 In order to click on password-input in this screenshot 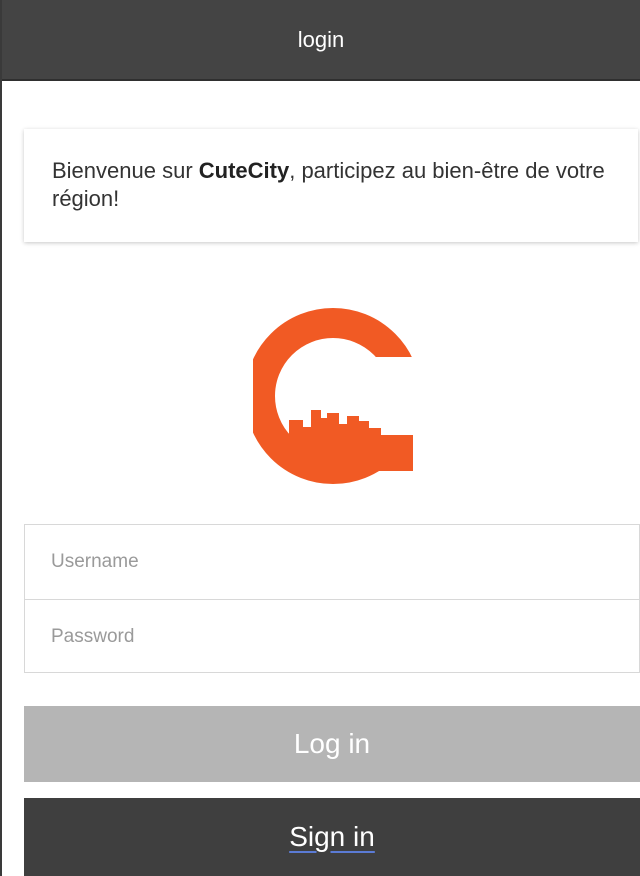, I will do `click(332, 636)`.